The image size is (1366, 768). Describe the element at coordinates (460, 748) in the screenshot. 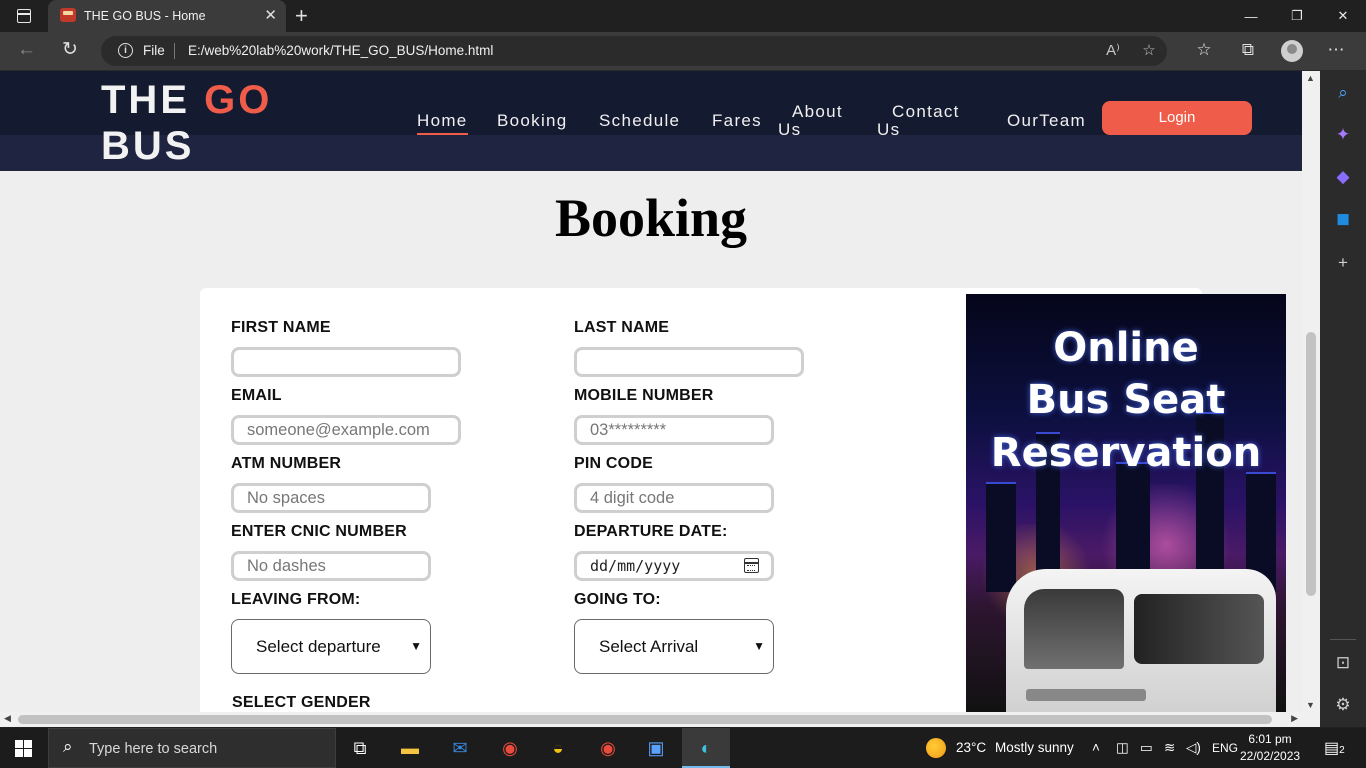

I see `mail-icon: ✉` at that location.